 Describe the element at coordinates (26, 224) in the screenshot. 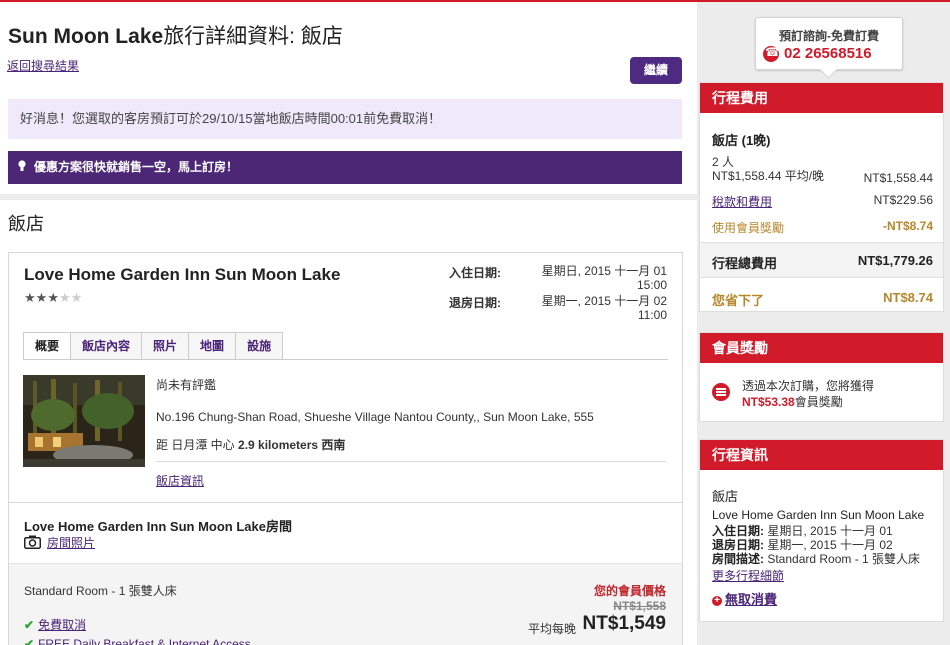

I see `hotel-section-title: 飯店` at that location.